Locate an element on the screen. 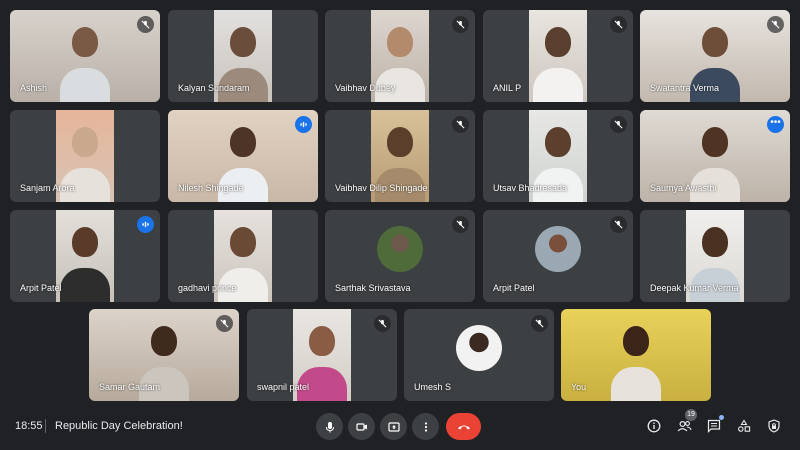  info-icon is located at coordinates (654, 426).